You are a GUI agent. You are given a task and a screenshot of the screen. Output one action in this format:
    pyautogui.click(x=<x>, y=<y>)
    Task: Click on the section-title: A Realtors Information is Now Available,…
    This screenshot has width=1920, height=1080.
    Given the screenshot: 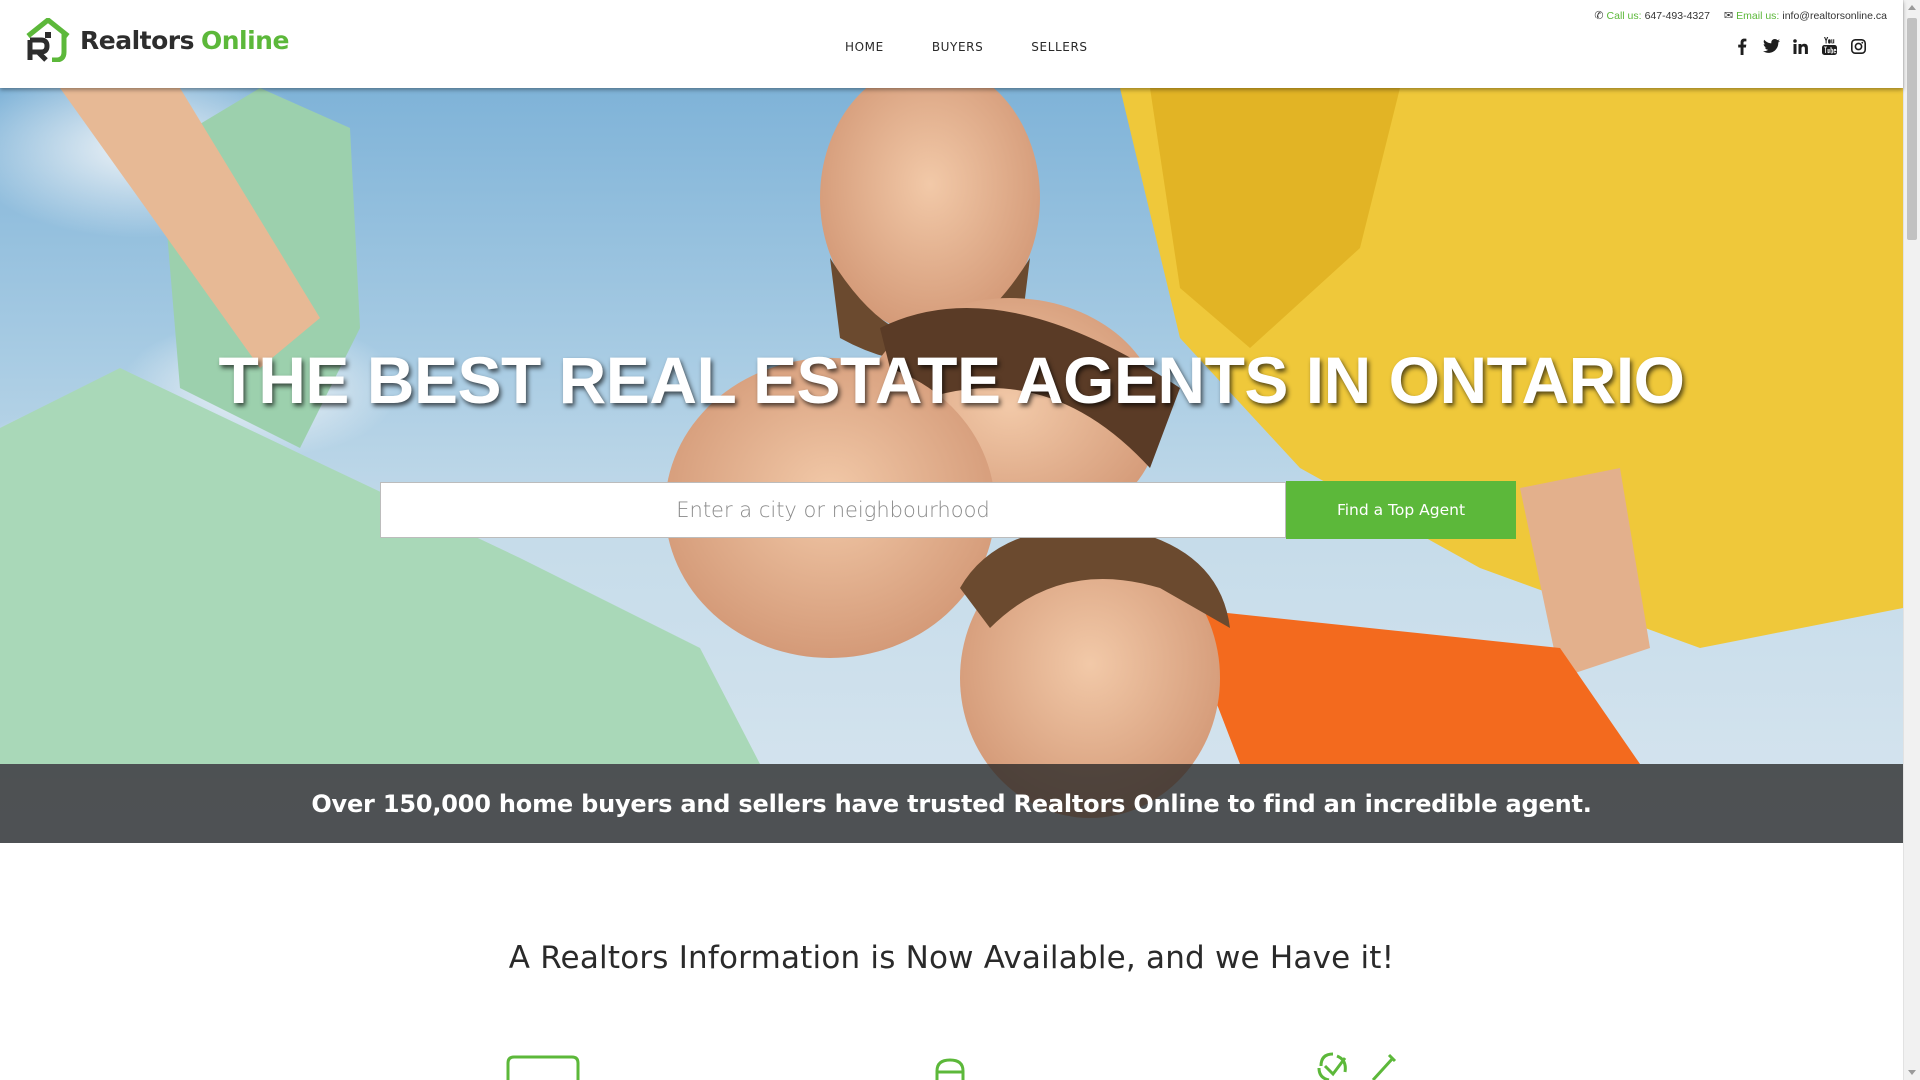 What is the action you would take?
    pyautogui.click(x=951, y=958)
    